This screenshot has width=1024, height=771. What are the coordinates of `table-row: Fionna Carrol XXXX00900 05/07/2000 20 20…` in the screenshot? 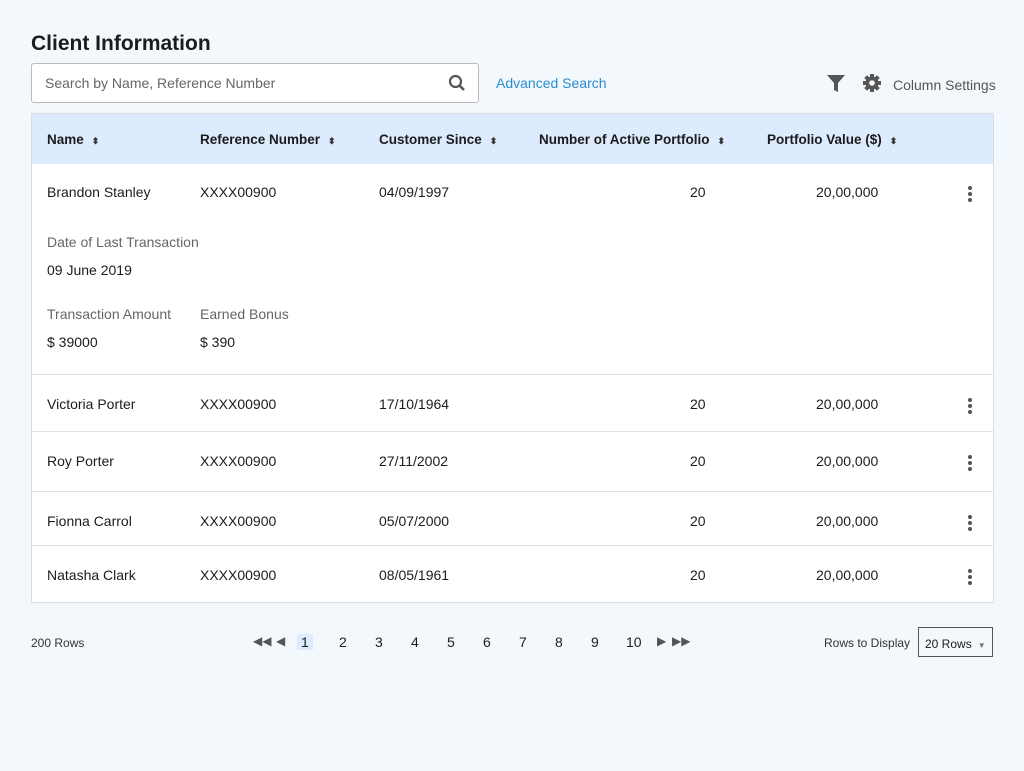 It's located at (512, 518).